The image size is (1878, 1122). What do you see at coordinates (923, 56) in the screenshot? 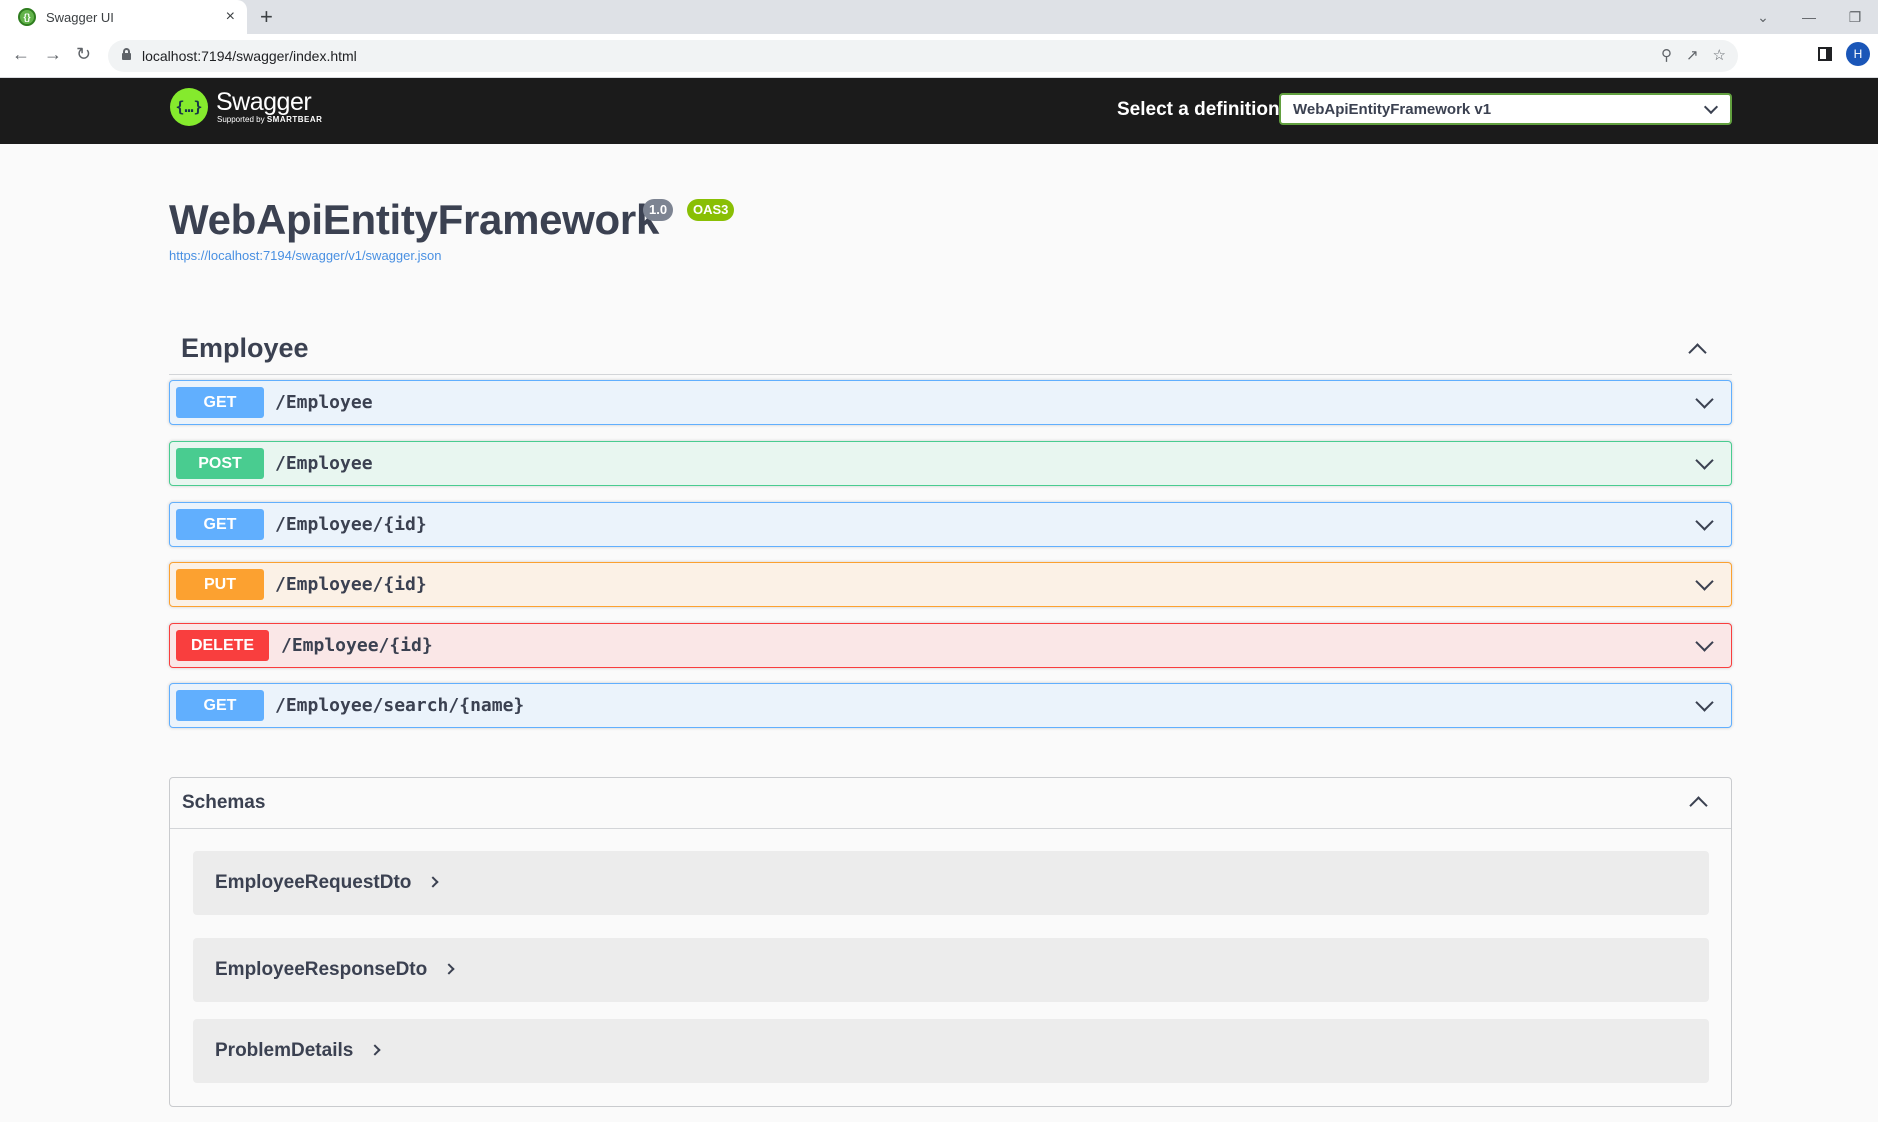
I see `url-omnibox: localhost:7194/swagger/index.html ⚲ ↗ ☆` at bounding box center [923, 56].